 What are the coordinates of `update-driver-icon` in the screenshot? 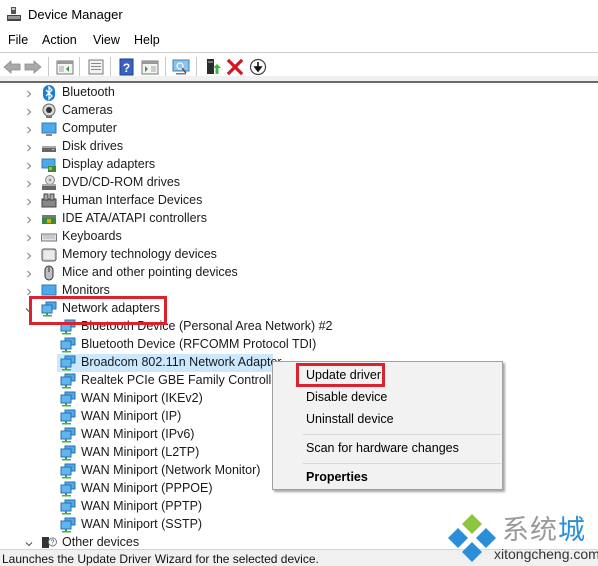 It's located at (213, 67).